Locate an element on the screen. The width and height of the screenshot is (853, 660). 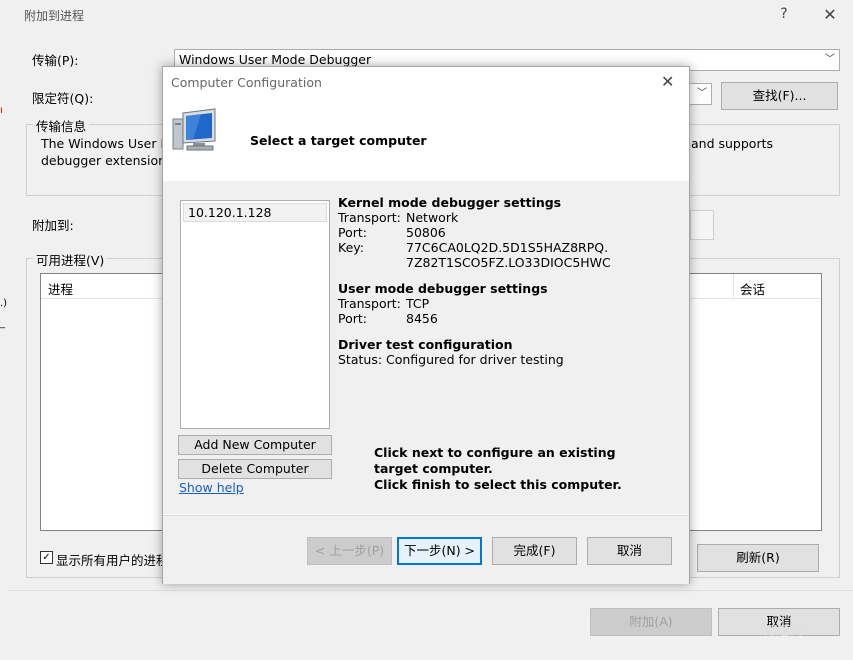
column-header-session: 会话 is located at coordinates (752, 288).